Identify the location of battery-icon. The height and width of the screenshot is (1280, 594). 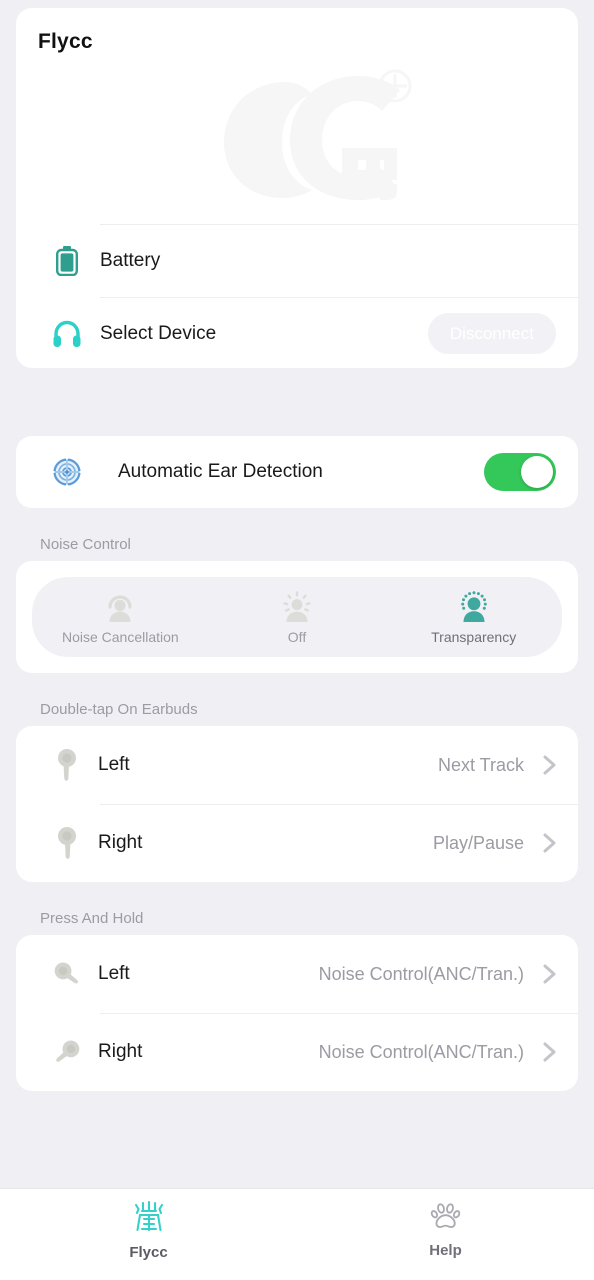
(67, 260).